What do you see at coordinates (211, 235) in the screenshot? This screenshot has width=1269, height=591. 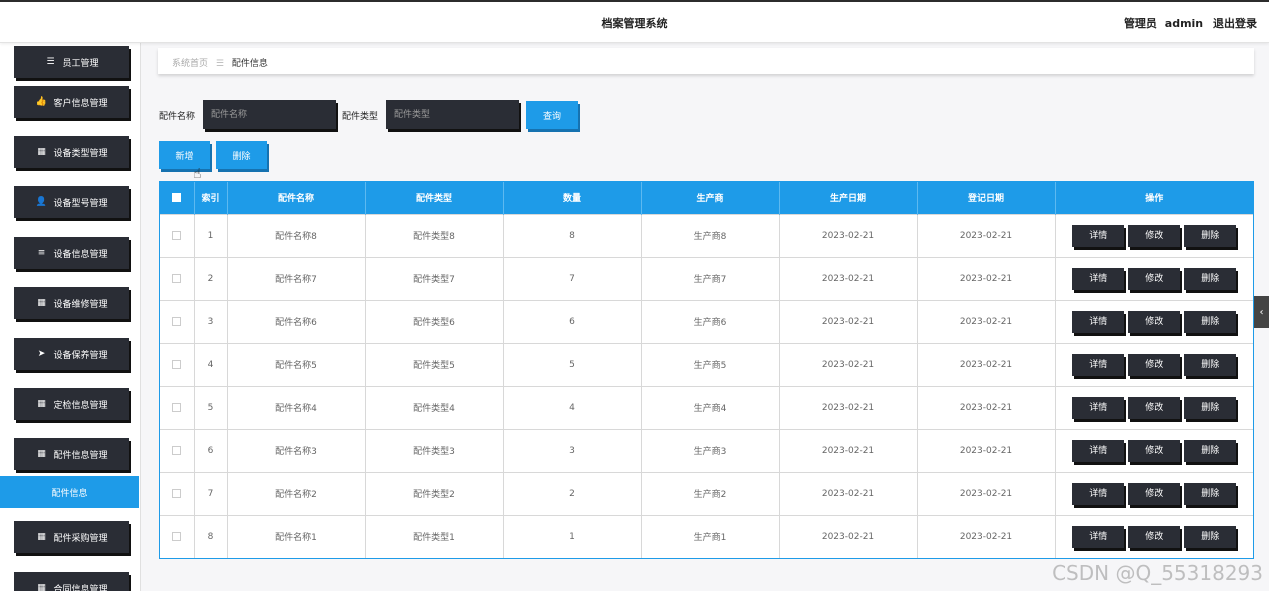 I see `cell-index: 1` at bounding box center [211, 235].